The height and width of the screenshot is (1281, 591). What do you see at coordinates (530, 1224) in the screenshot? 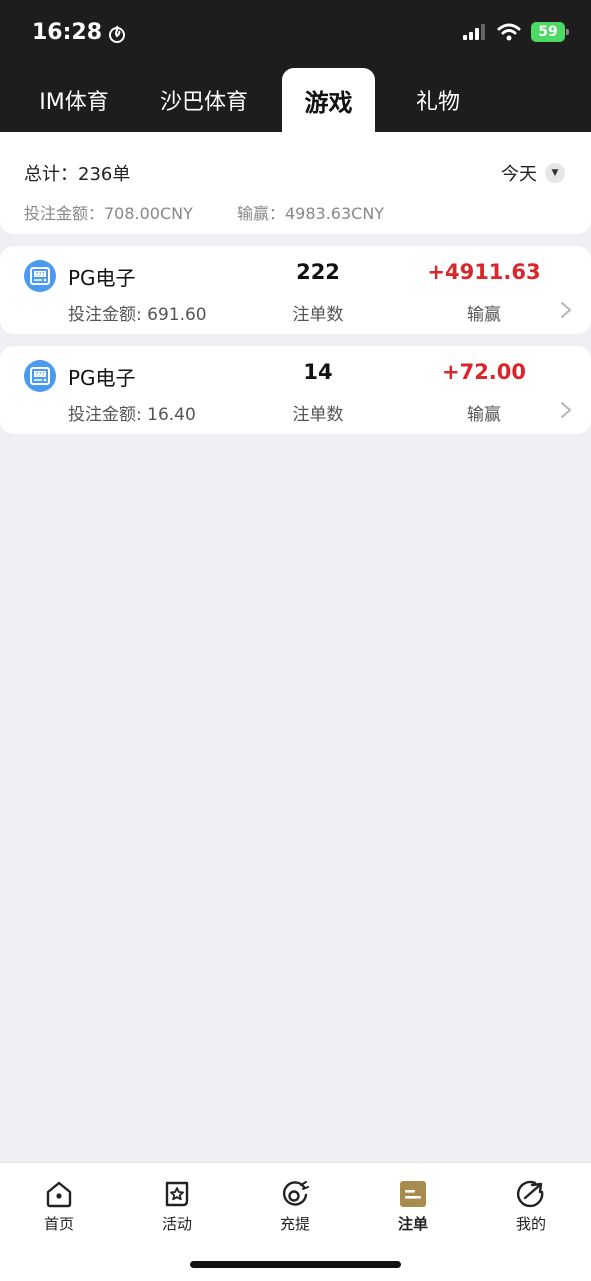
I see `nav-label: 我的` at bounding box center [530, 1224].